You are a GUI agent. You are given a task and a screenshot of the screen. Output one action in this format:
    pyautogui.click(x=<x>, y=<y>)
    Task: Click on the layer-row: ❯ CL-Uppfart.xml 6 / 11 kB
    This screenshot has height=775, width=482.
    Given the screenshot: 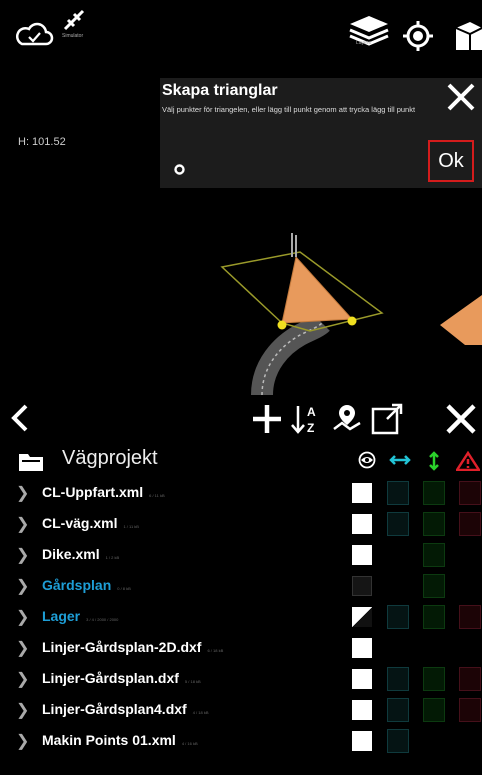 What is the action you would take?
    pyautogui.click(x=241, y=493)
    